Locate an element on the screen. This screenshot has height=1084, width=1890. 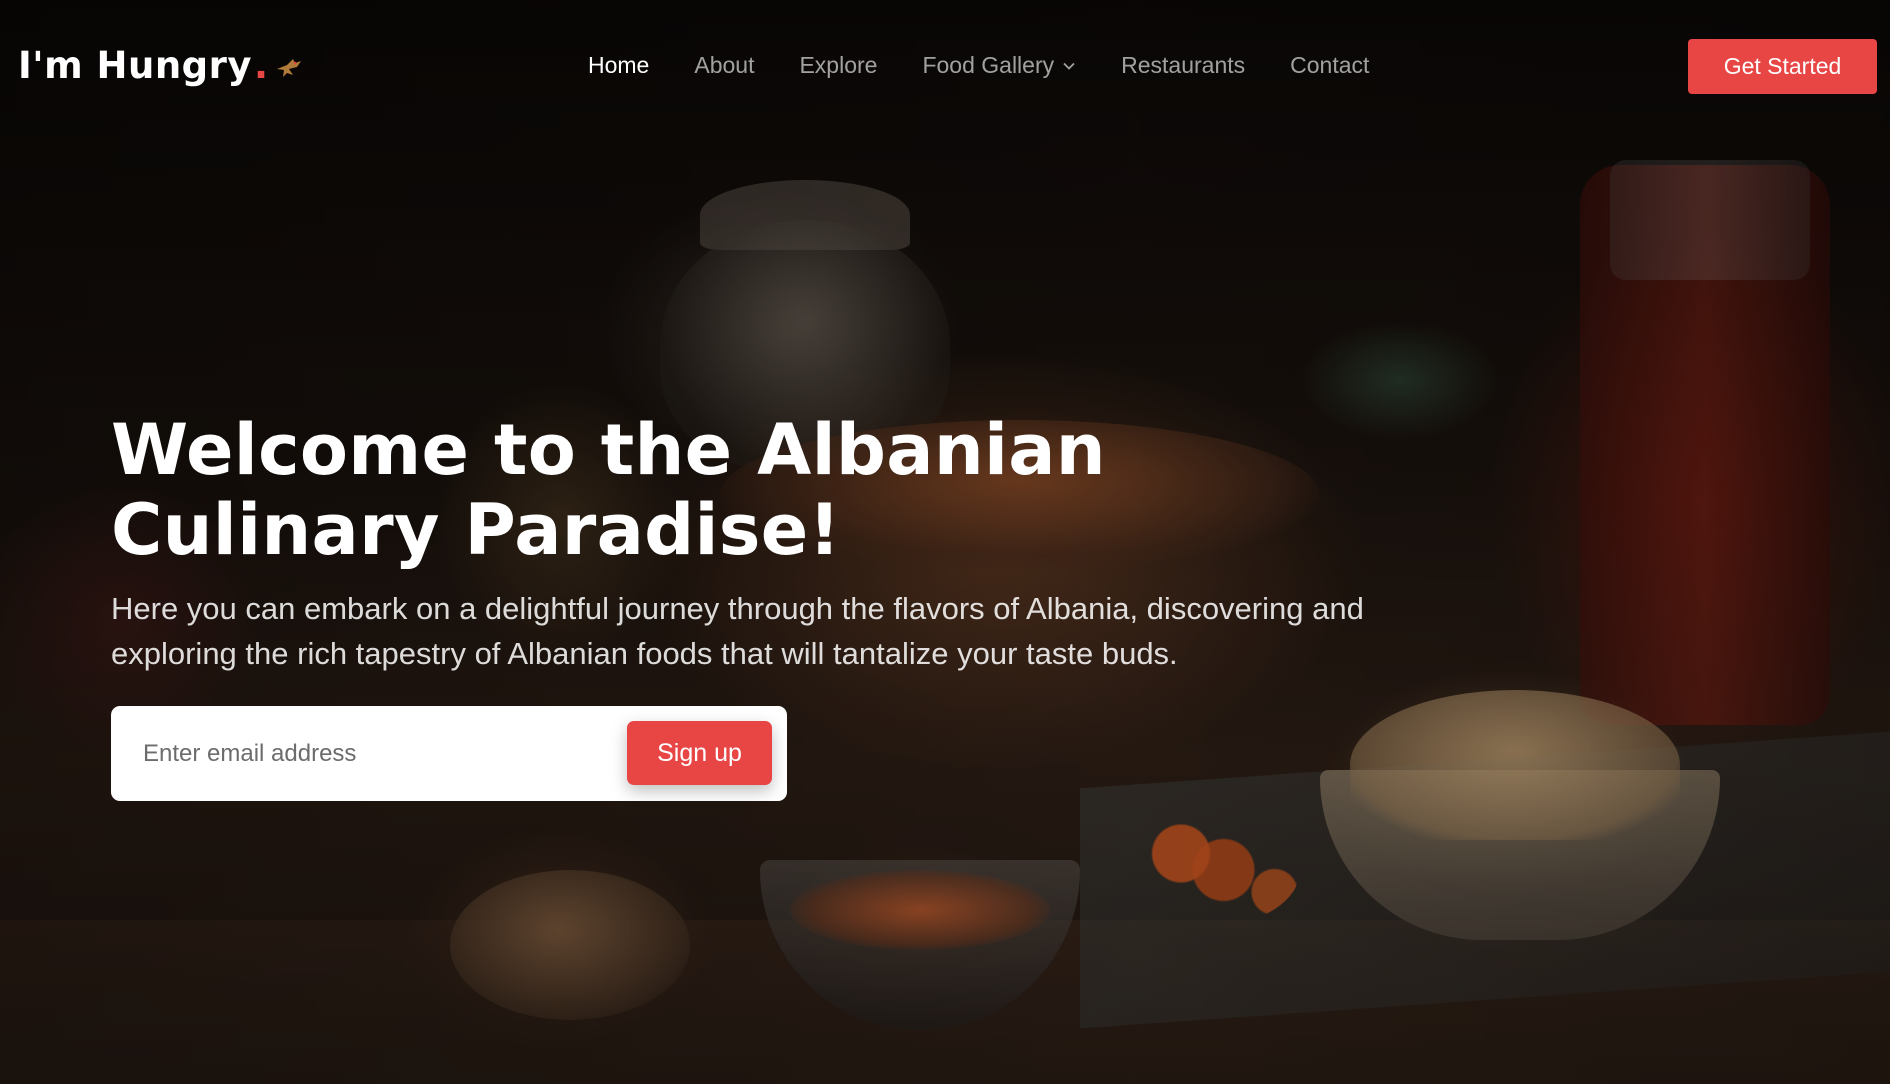
nav-food-gallery-label: Food Gallery is located at coordinates (988, 65).